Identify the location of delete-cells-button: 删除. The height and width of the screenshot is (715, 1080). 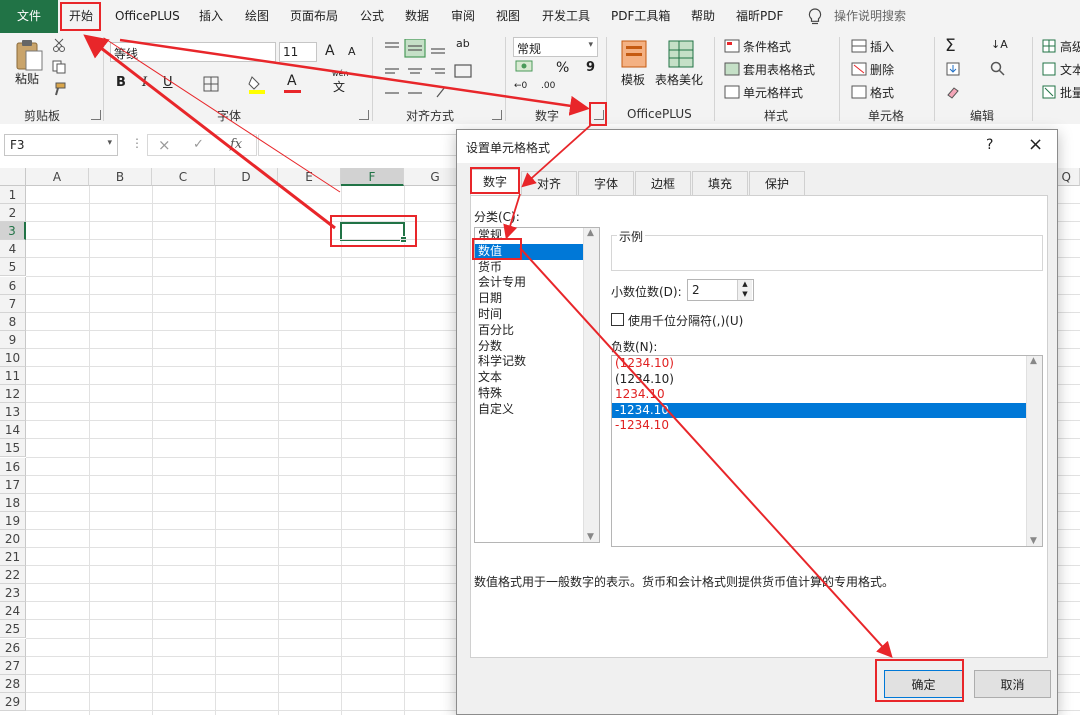
(882, 69).